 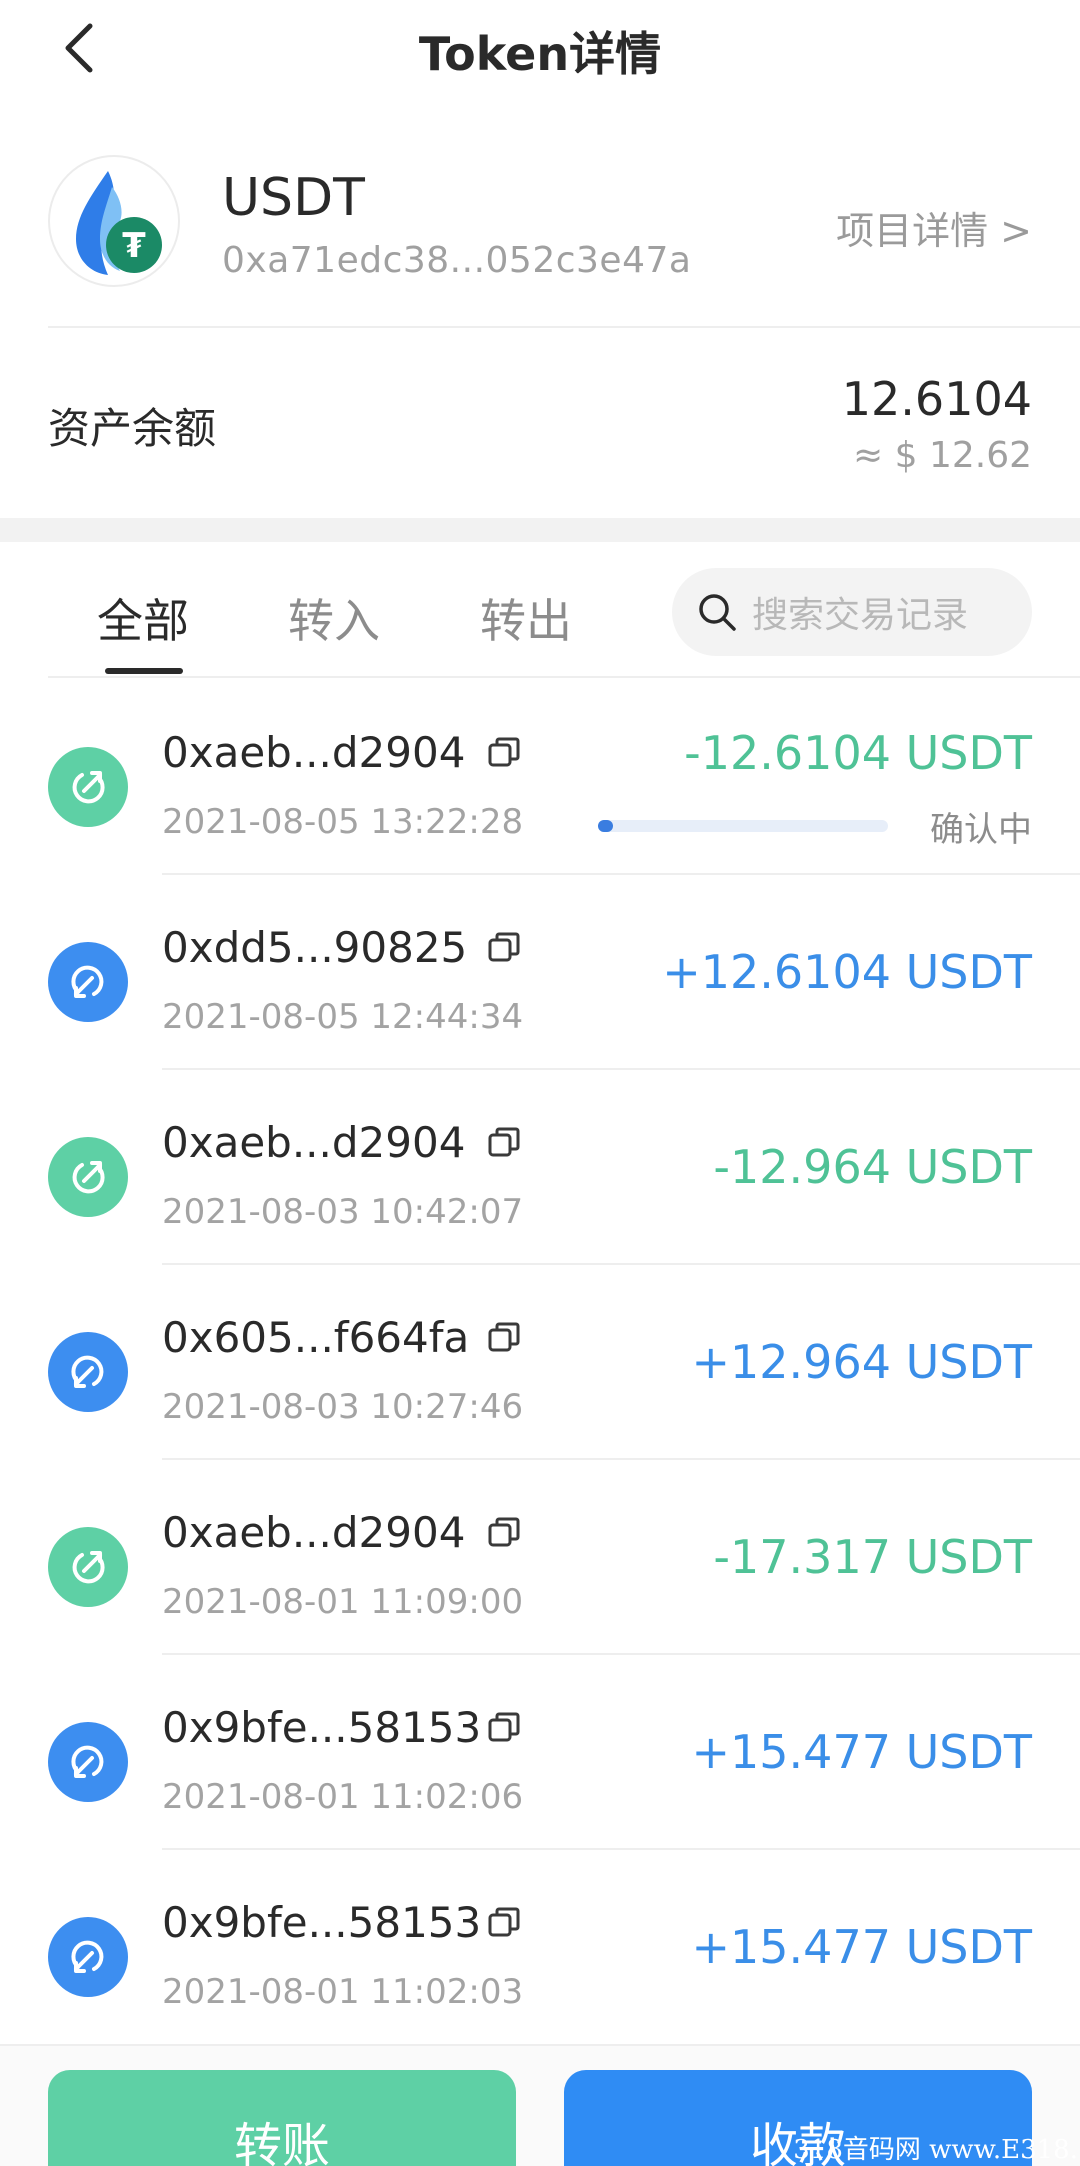 I want to click on search-placeholder: 搜索交易记录, so click(x=860, y=615).